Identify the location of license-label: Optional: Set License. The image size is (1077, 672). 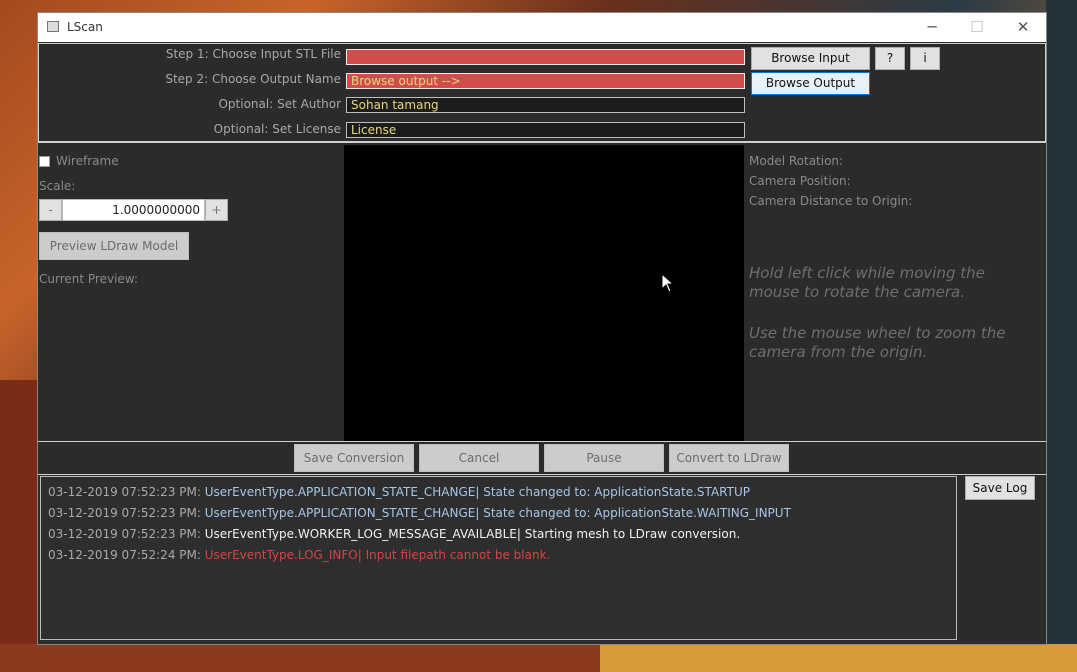
(277, 129).